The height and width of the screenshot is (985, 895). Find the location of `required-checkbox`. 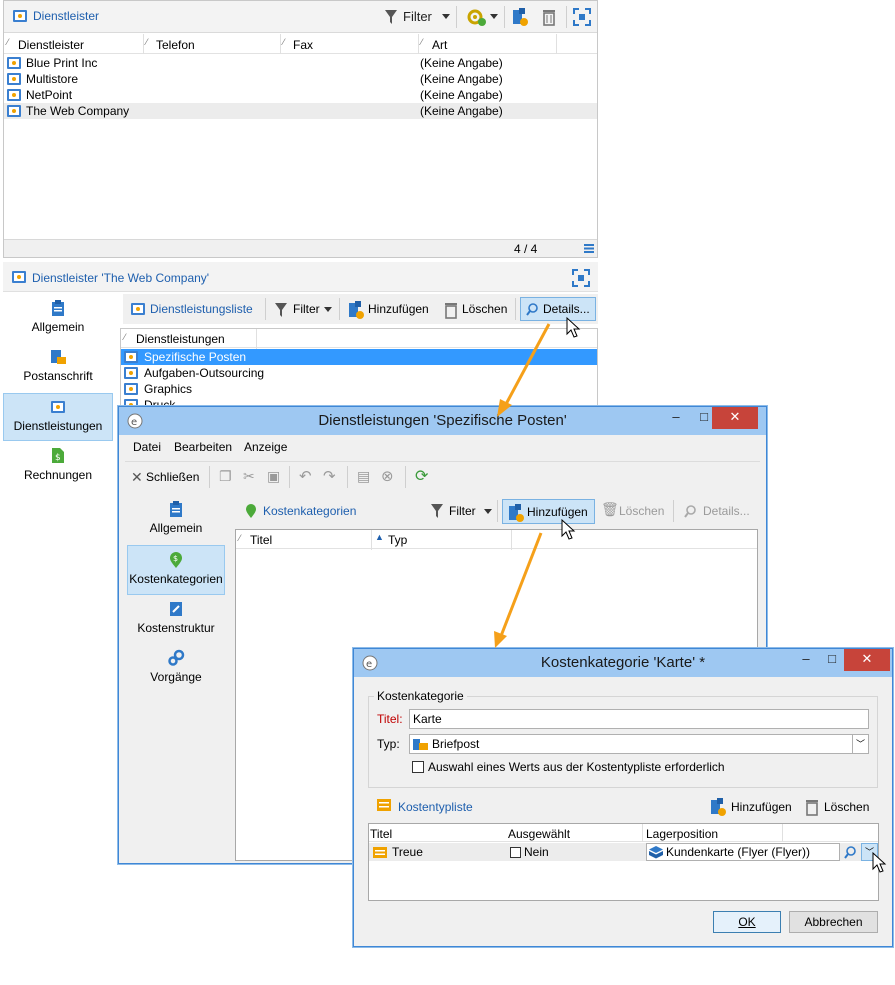

required-checkbox is located at coordinates (418, 767).